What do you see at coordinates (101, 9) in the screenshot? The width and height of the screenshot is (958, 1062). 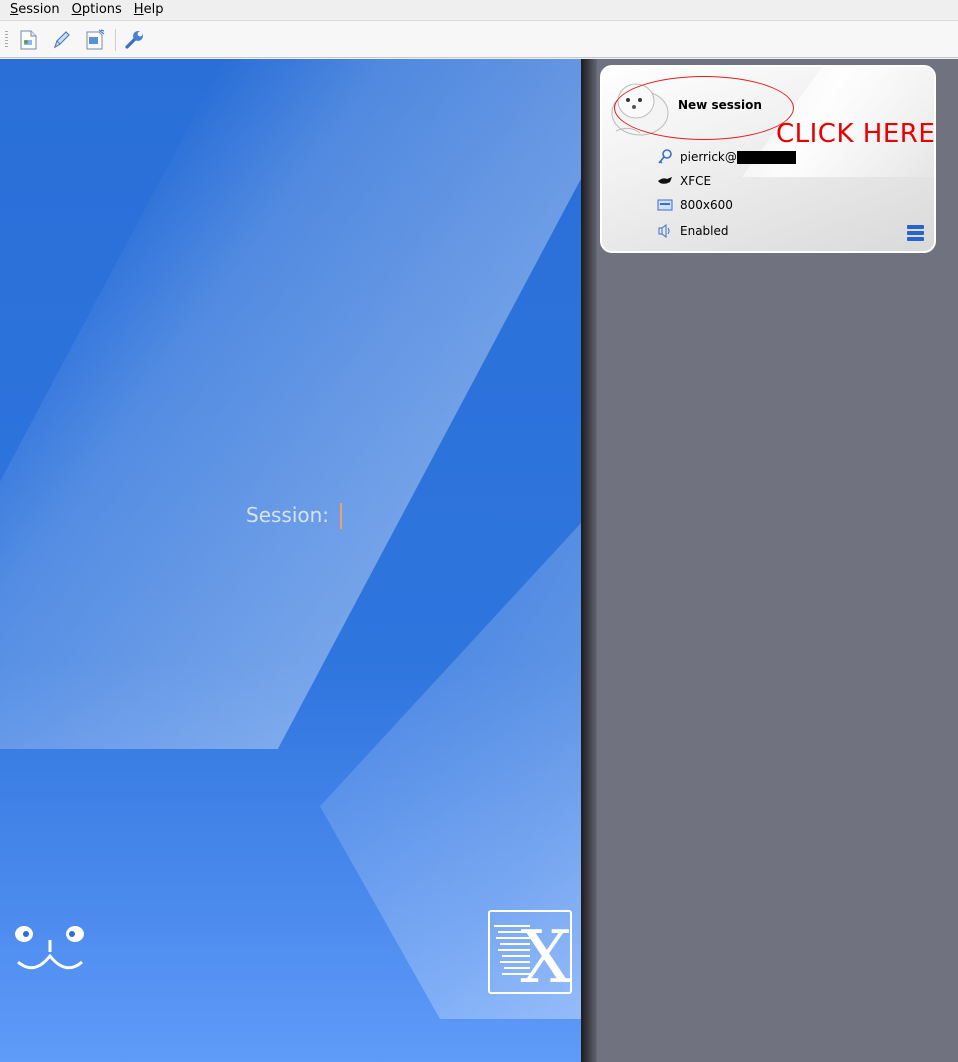 I see `menu-options-label: ptions` at bounding box center [101, 9].